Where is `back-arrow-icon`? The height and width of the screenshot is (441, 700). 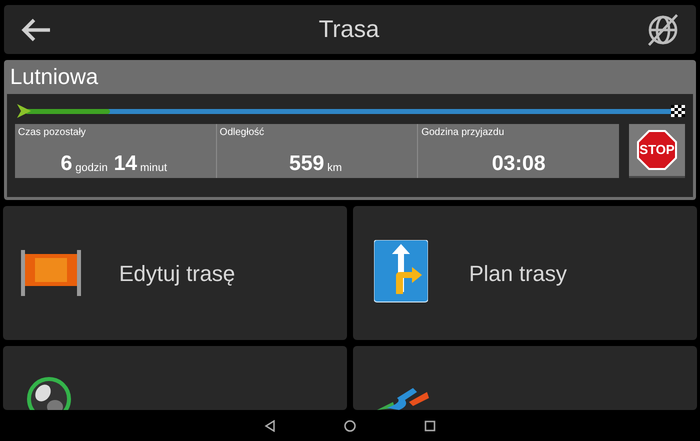 back-arrow-icon is located at coordinates (36, 29).